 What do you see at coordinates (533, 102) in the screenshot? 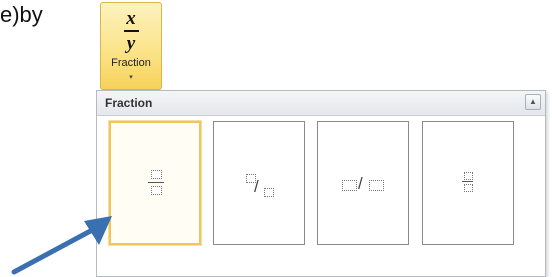
I see `scroll-up-button: ▲` at bounding box center [533, 102].